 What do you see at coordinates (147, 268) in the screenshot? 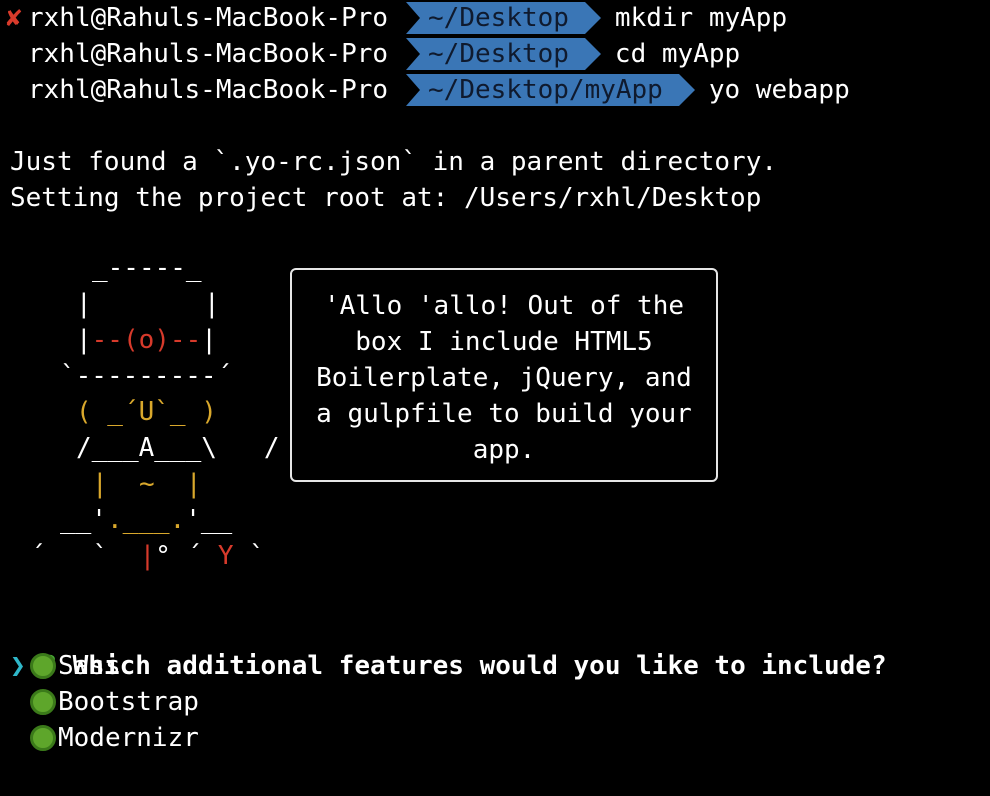
I see `art-row-1: _-----_` at bounding box center [147, 268].